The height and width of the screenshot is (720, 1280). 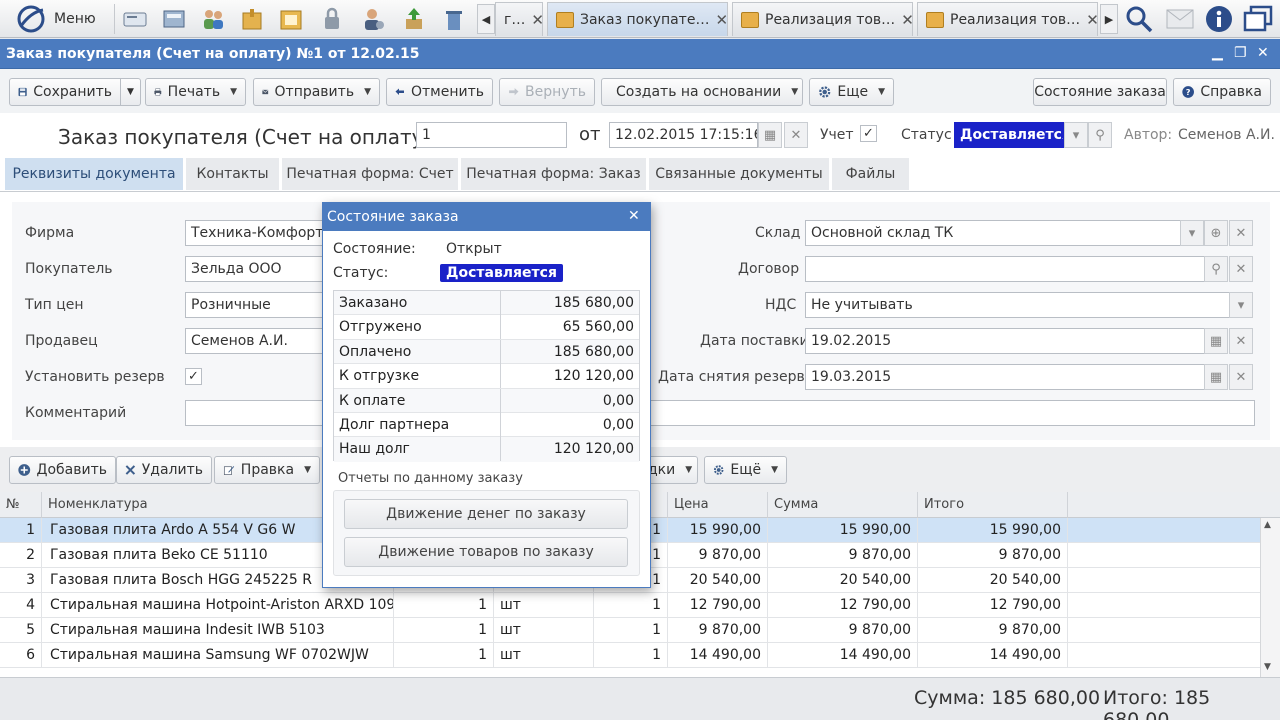 I want to click on tab-requisites: Реквизиты документа, so click(x=94, y=174).